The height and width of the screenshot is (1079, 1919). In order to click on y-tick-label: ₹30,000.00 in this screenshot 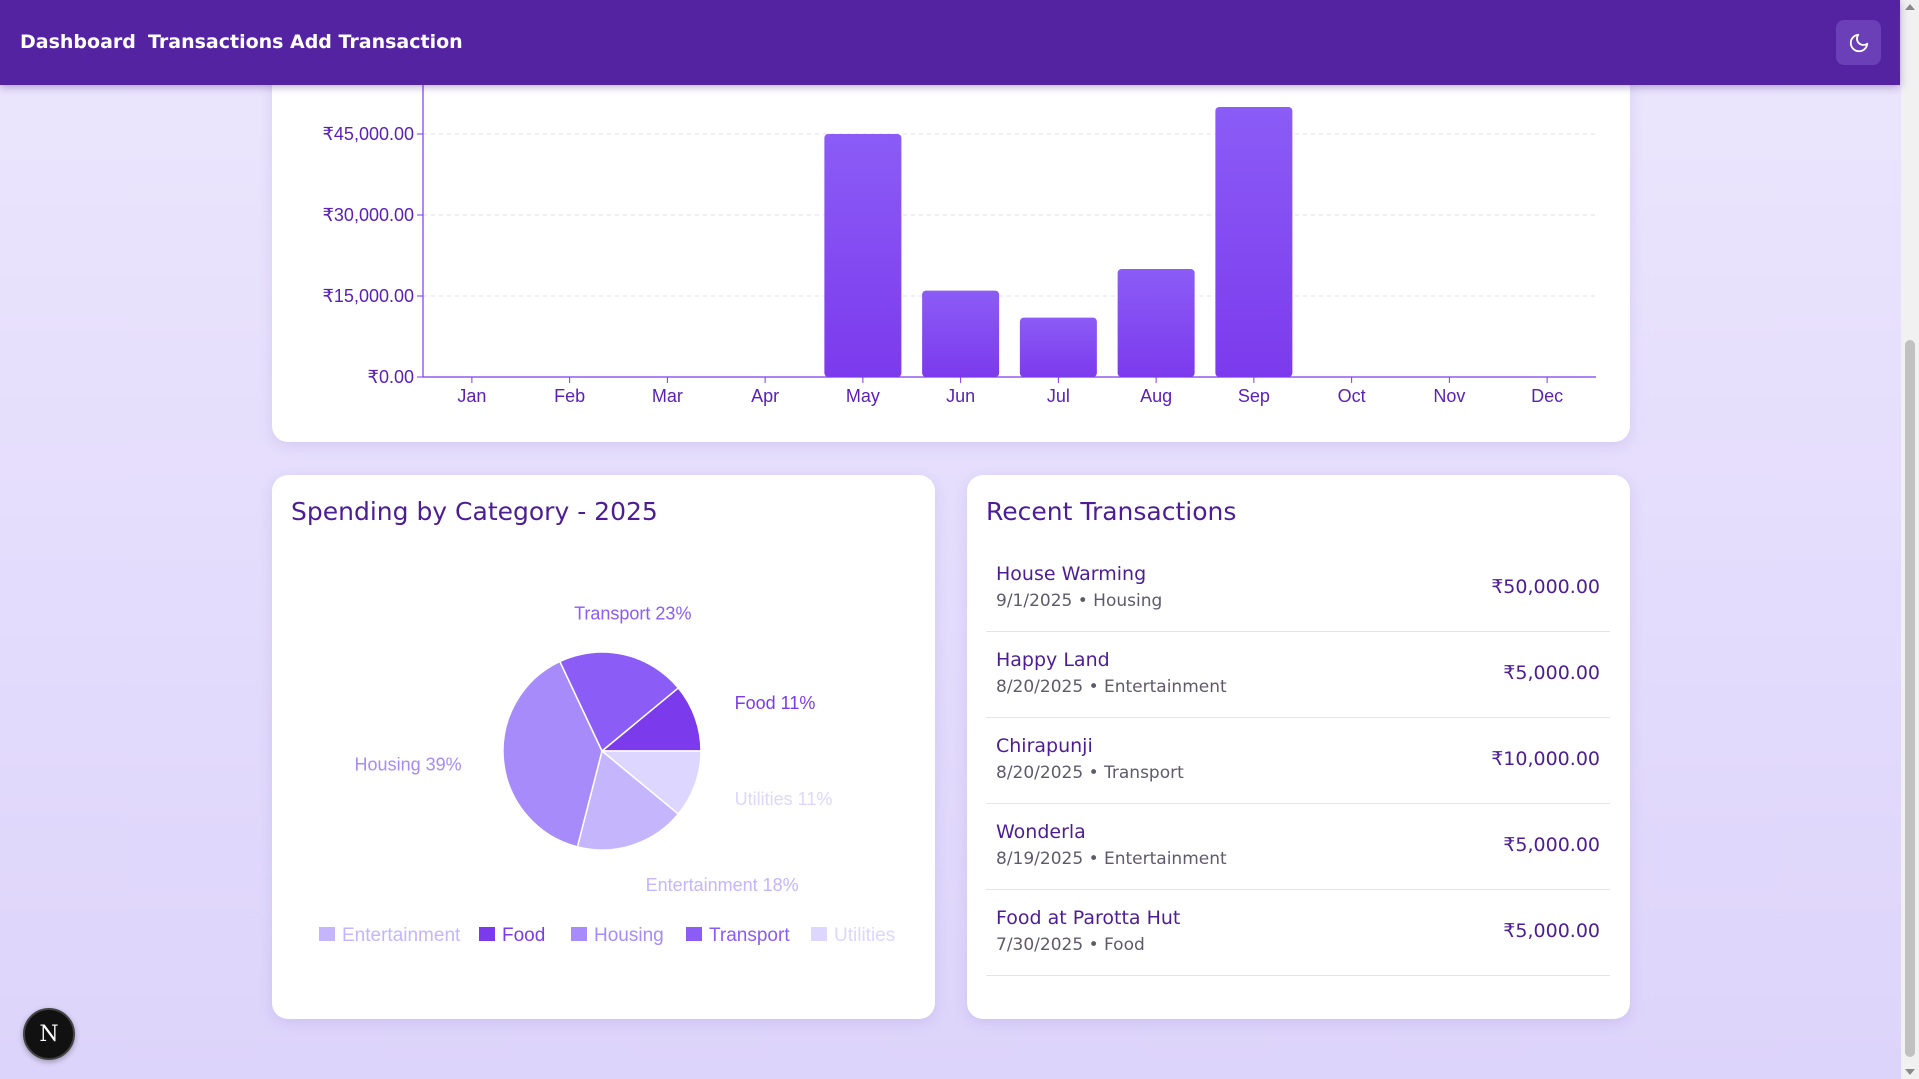, I will do `click(368, 215)`.